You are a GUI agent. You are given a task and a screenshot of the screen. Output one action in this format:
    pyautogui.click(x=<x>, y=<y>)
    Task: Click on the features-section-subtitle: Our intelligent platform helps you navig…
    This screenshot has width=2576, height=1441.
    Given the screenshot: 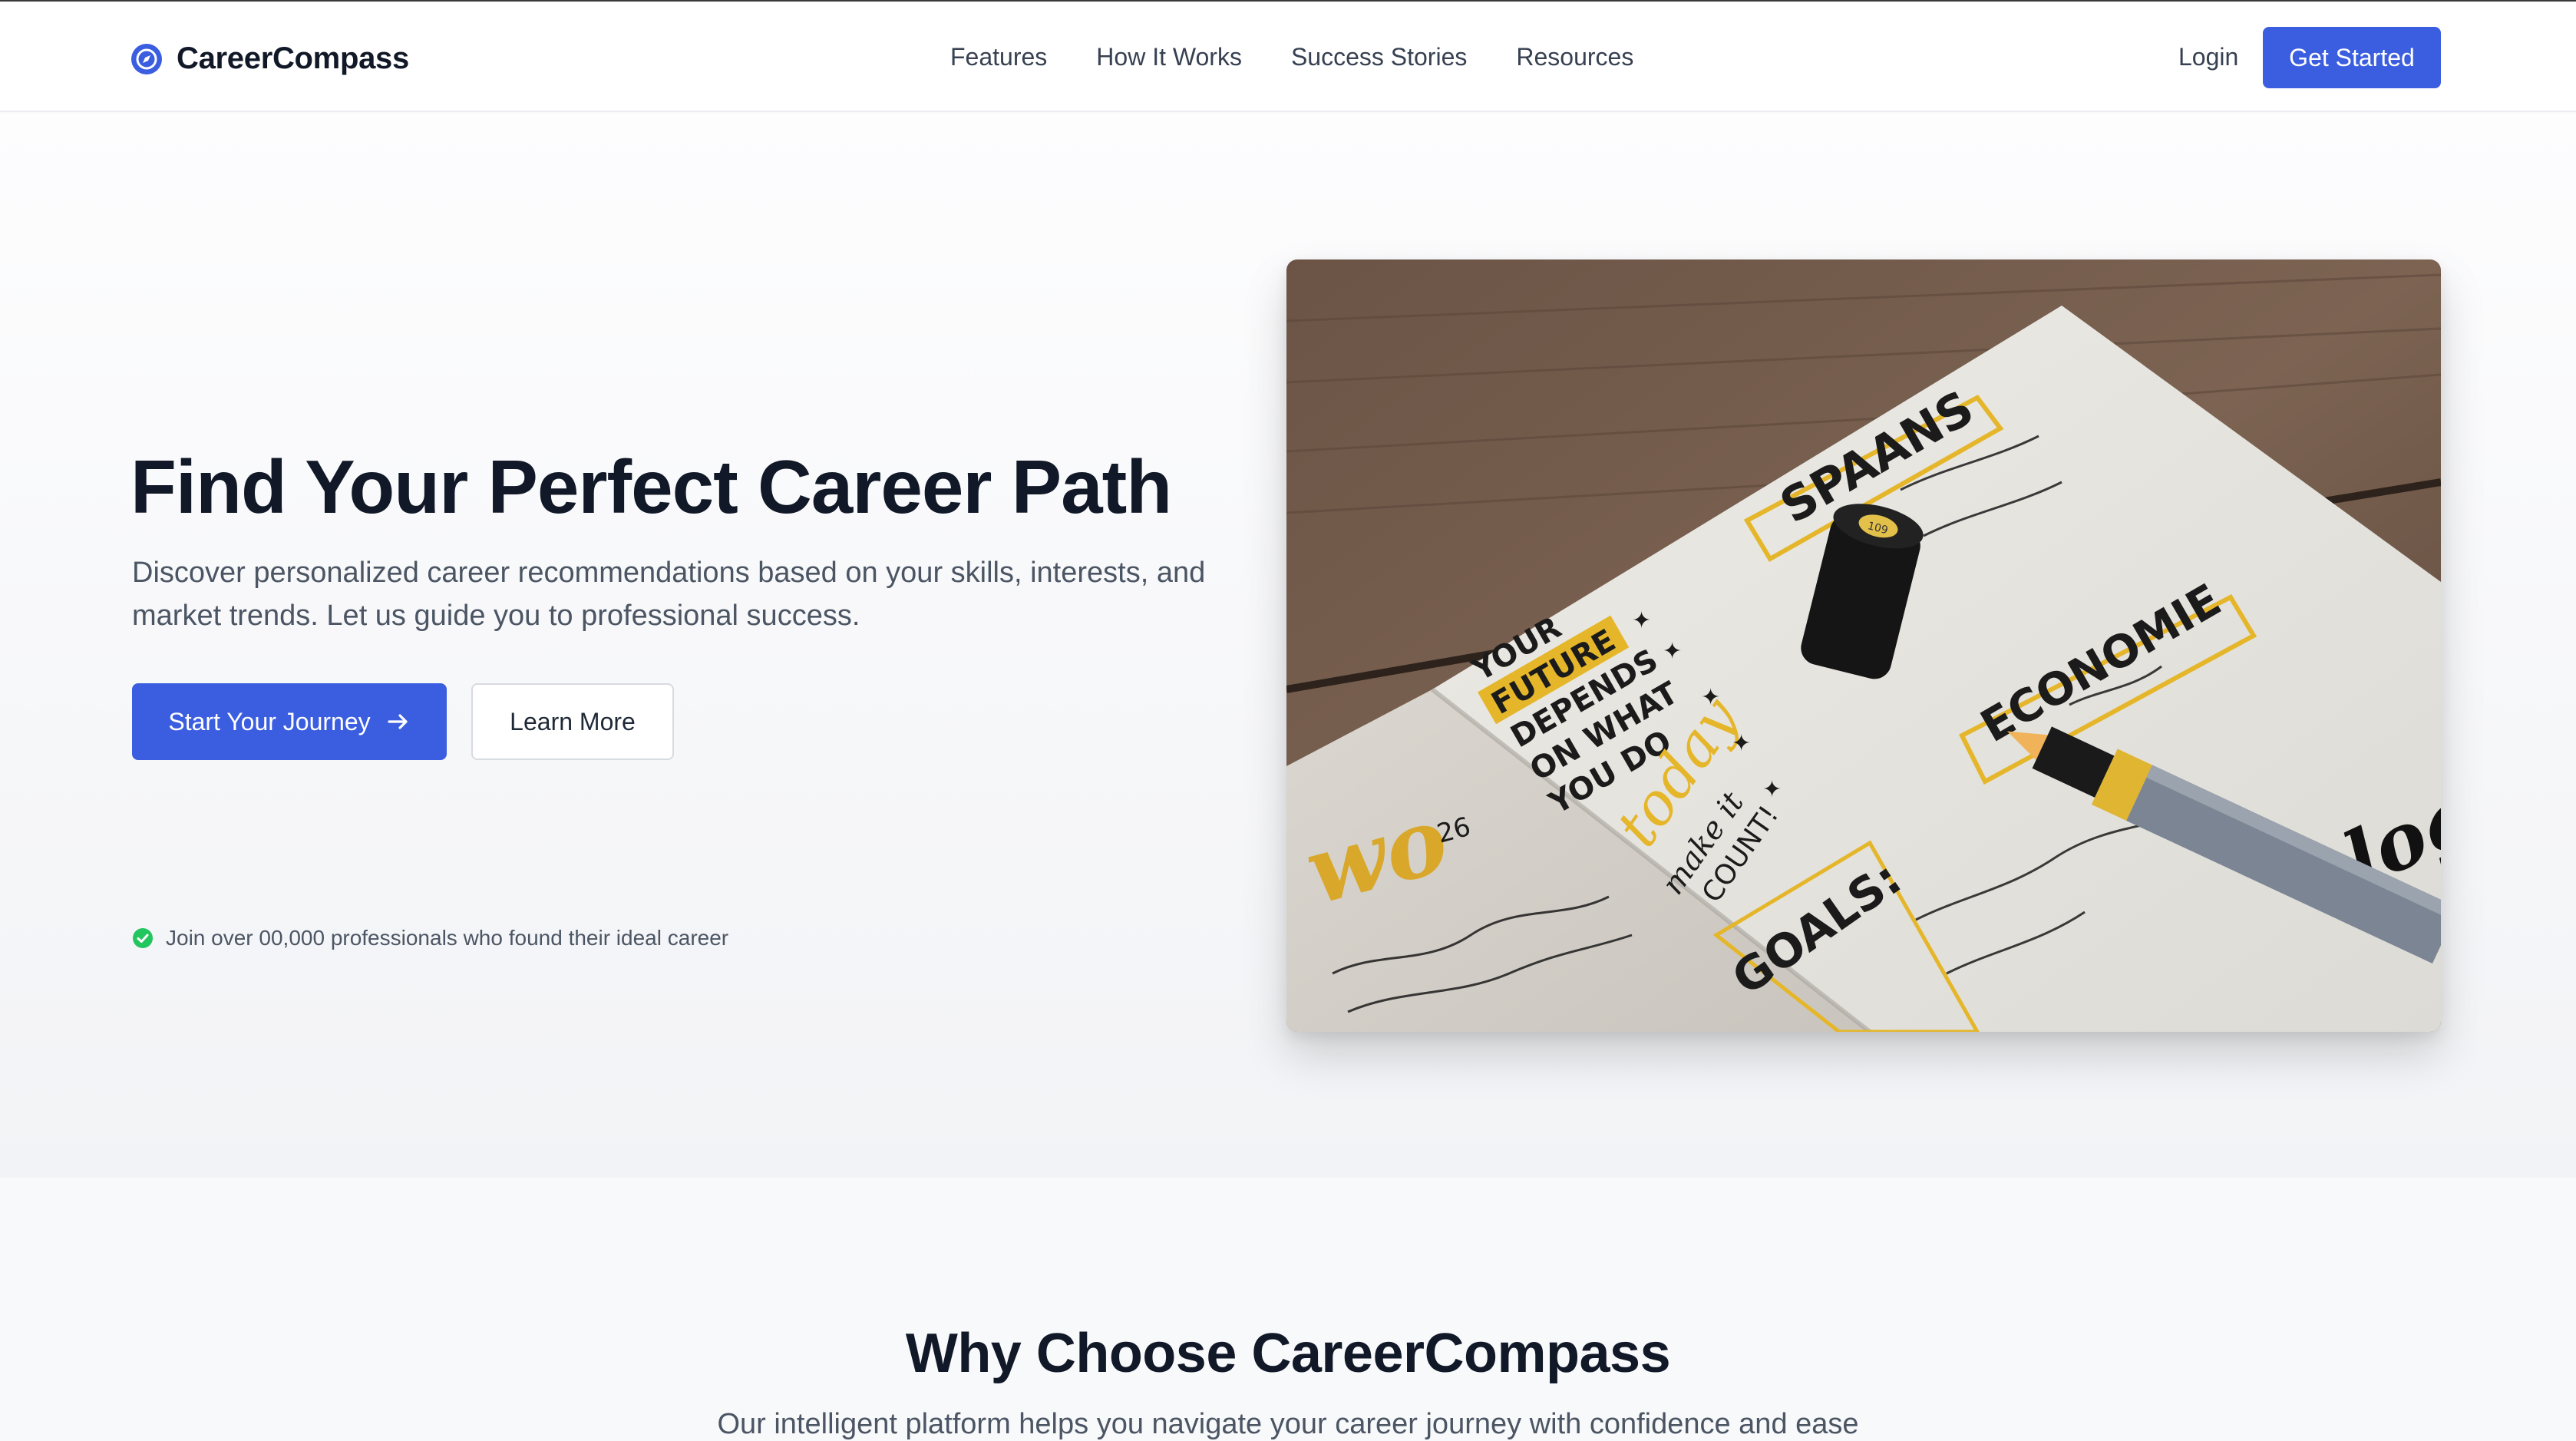 What is the action you would take?
    pyautogui.click(x=1288, y=1424)
    